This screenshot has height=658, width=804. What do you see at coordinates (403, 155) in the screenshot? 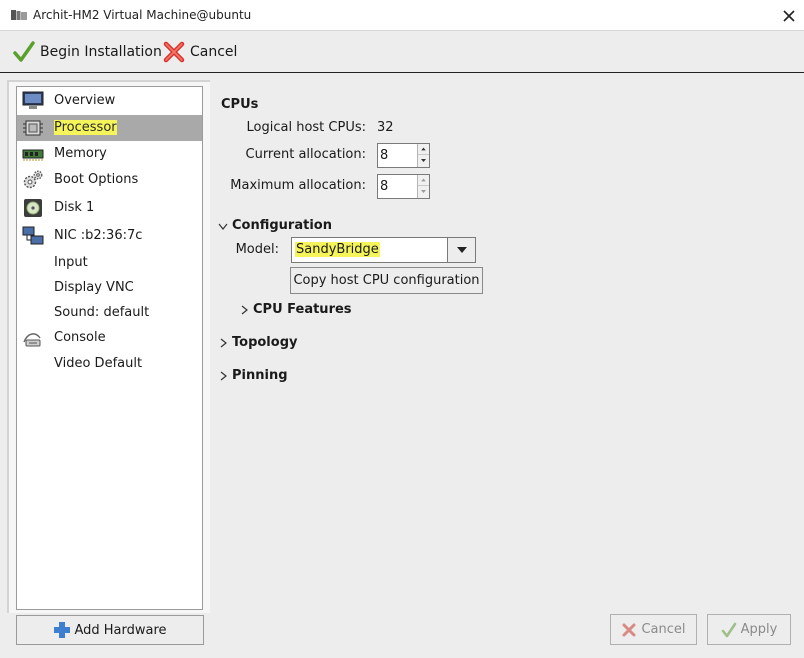
I see `current-allocation-spinner: 8` at bounding box center [403, 155].